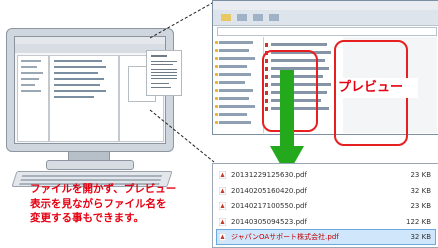 This screenshot has width=438, height=248. I want to click on down-arrow-icon, so click(287, 123).